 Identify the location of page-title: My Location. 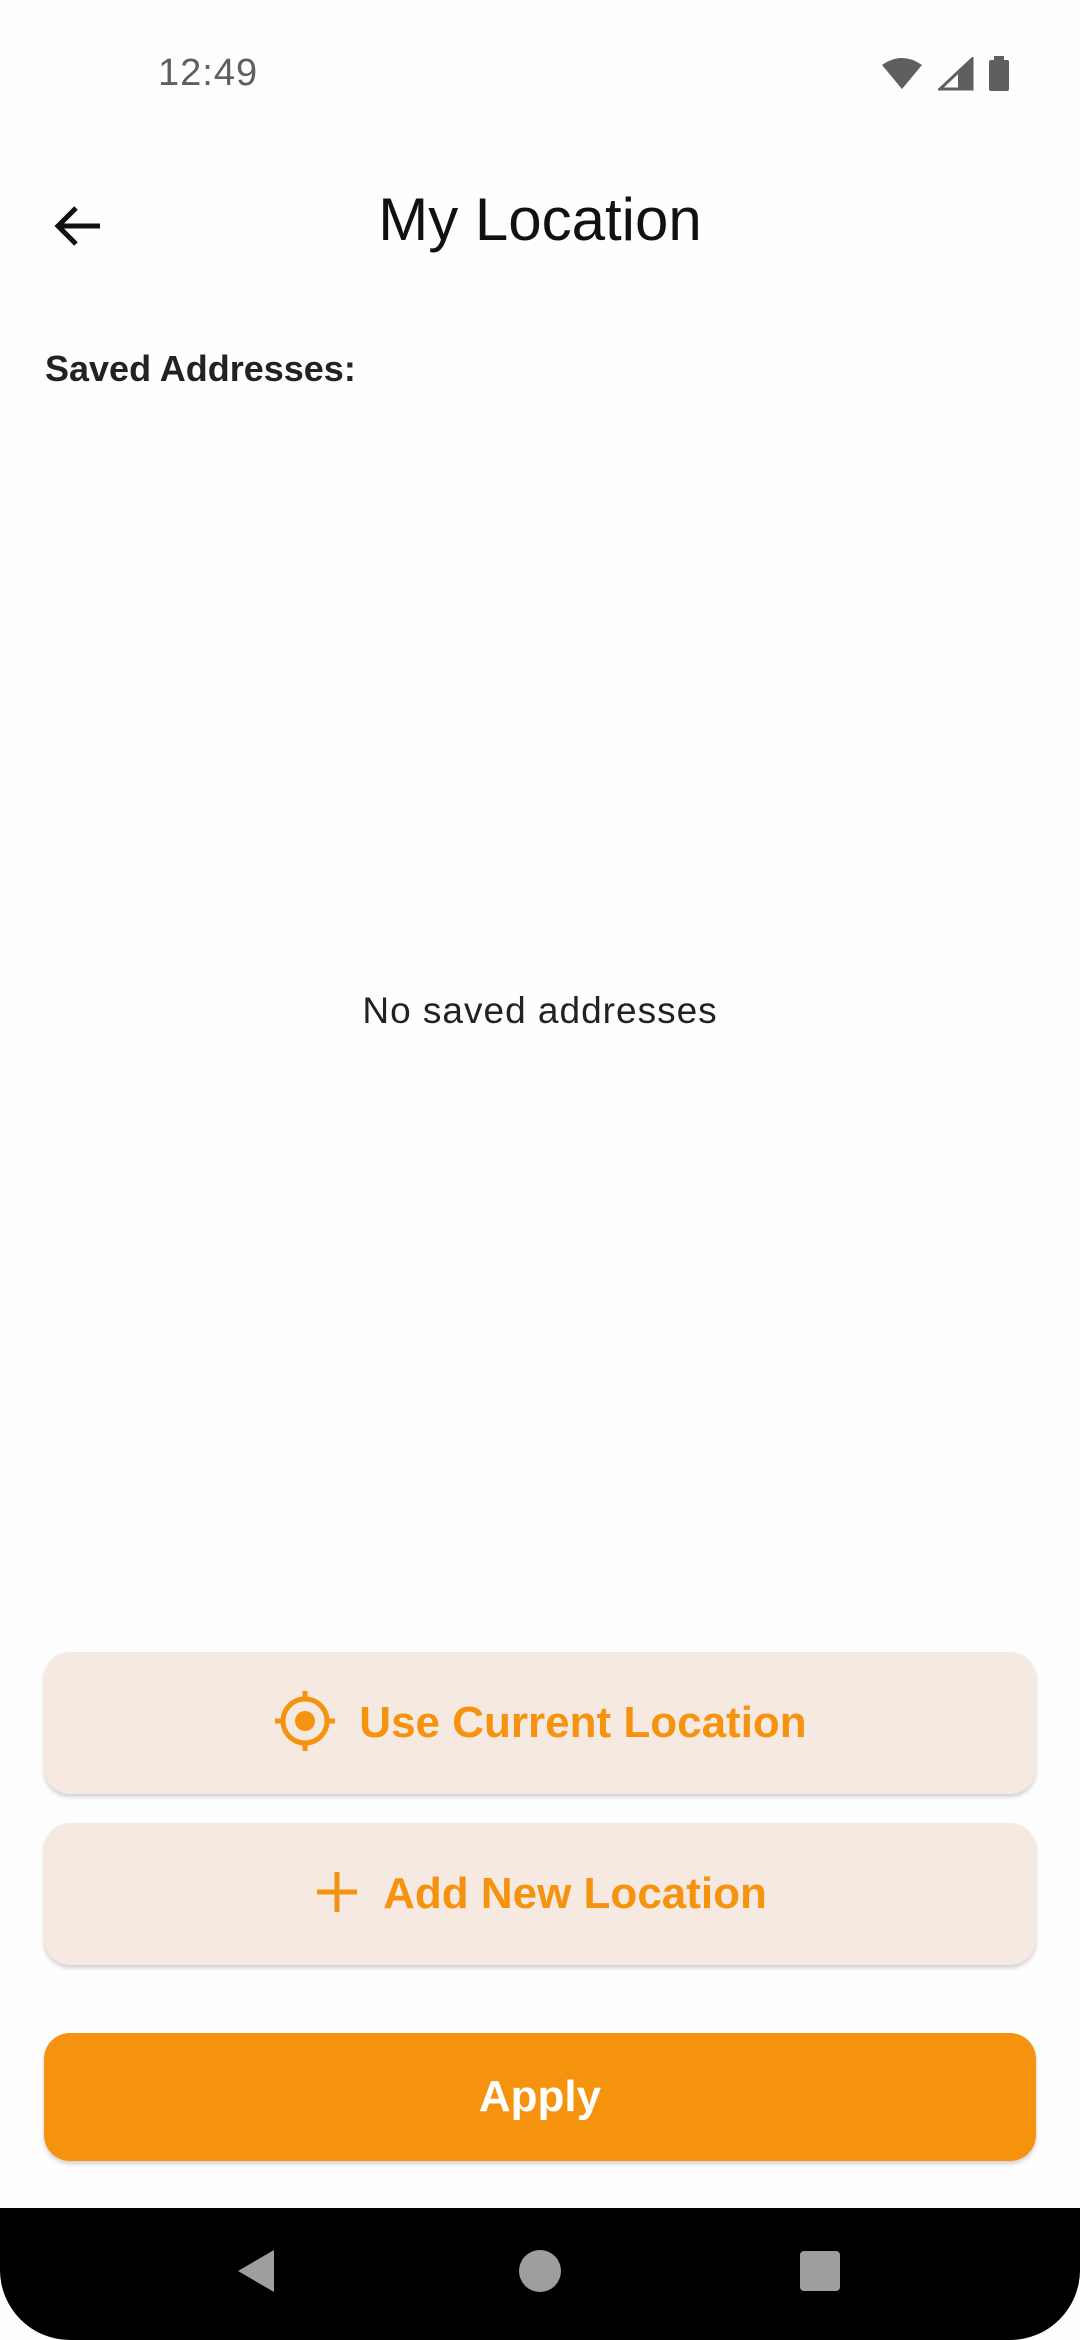
(540, 219).